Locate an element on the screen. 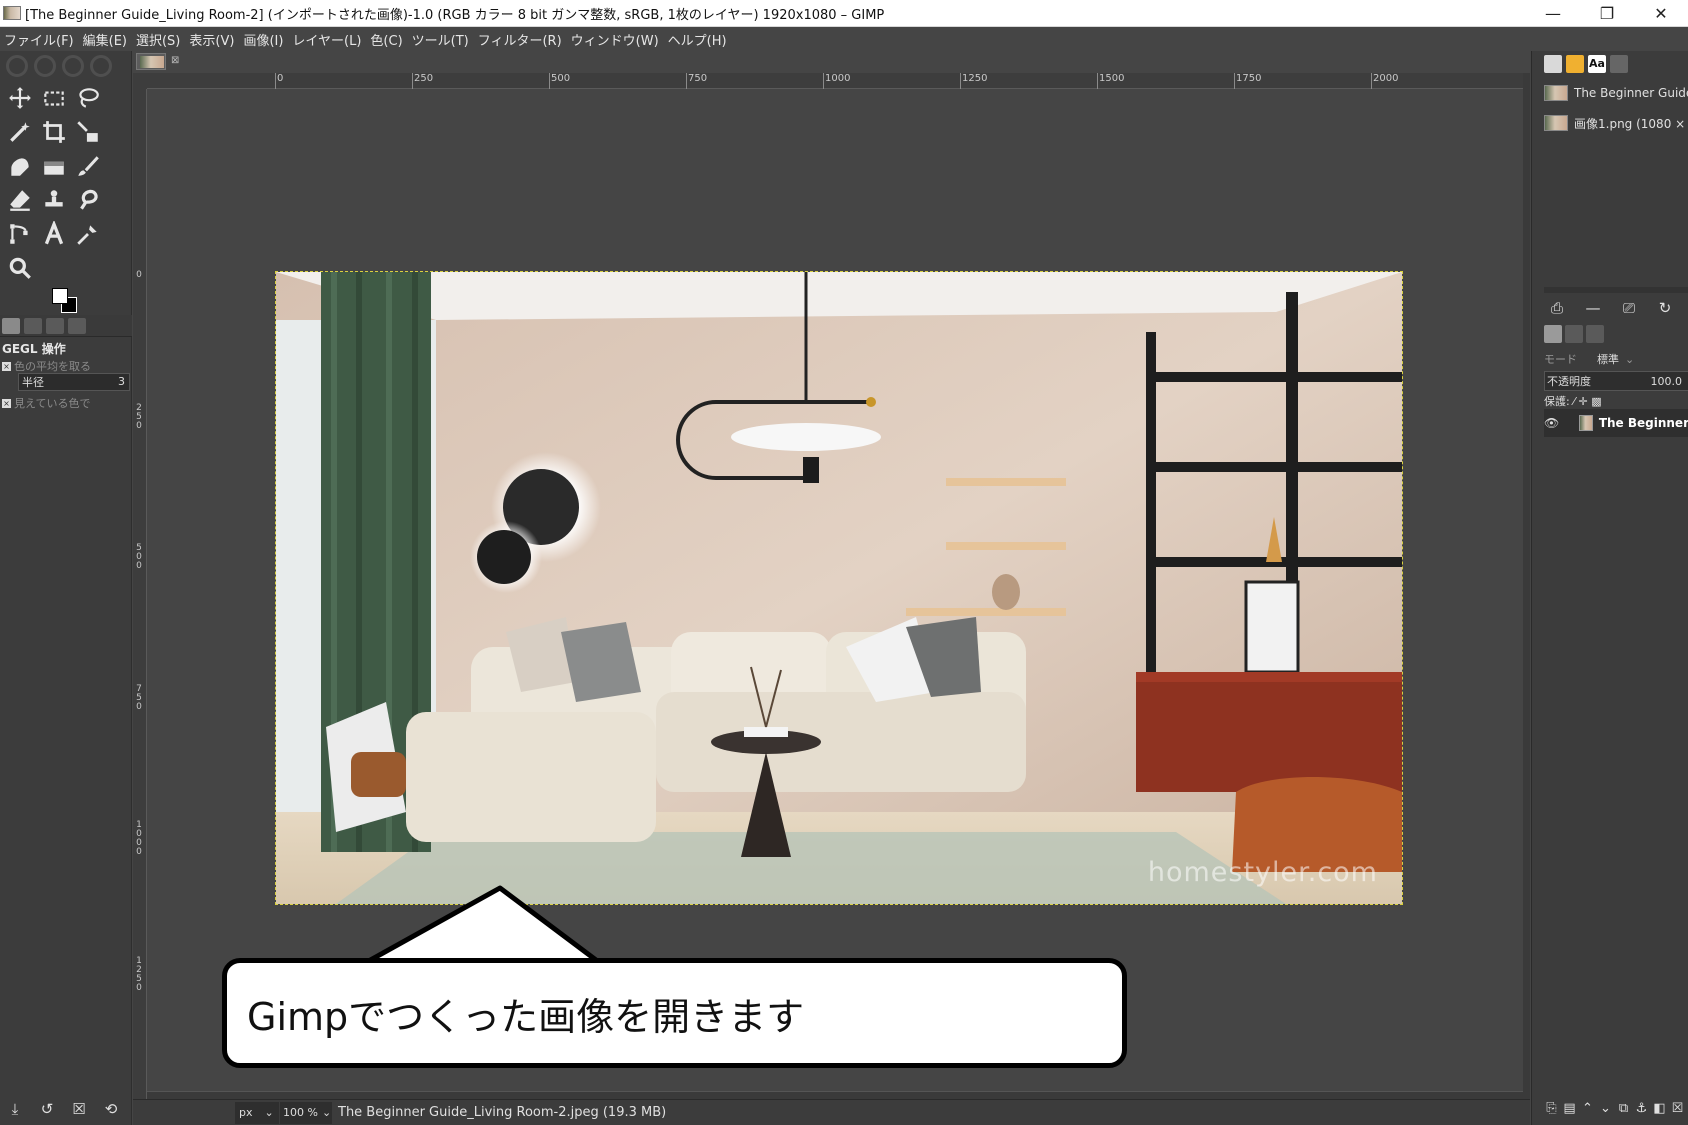 Image resolution: width=1688 pixels, height=1125 pixels. opacity-value: 100.0 is located at coordinates (1667, 381).